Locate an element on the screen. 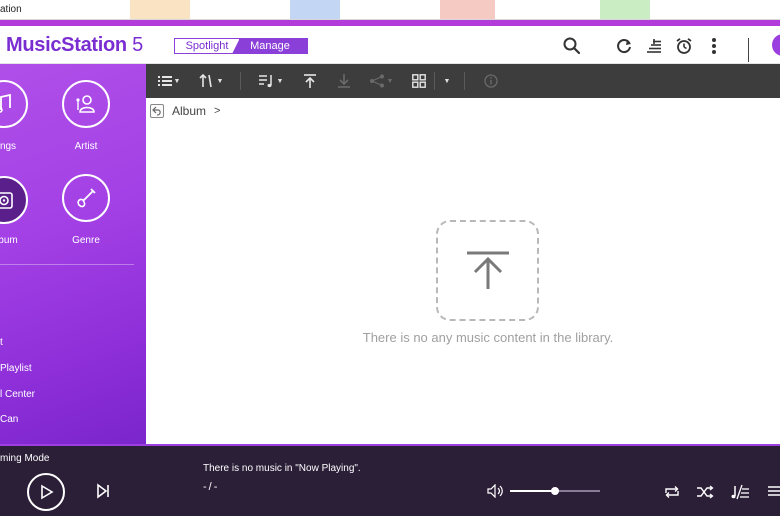 Image resolution: width=780 pixels, height=516 pixels. sidebar-link: t is located at coordinates (1, 342).